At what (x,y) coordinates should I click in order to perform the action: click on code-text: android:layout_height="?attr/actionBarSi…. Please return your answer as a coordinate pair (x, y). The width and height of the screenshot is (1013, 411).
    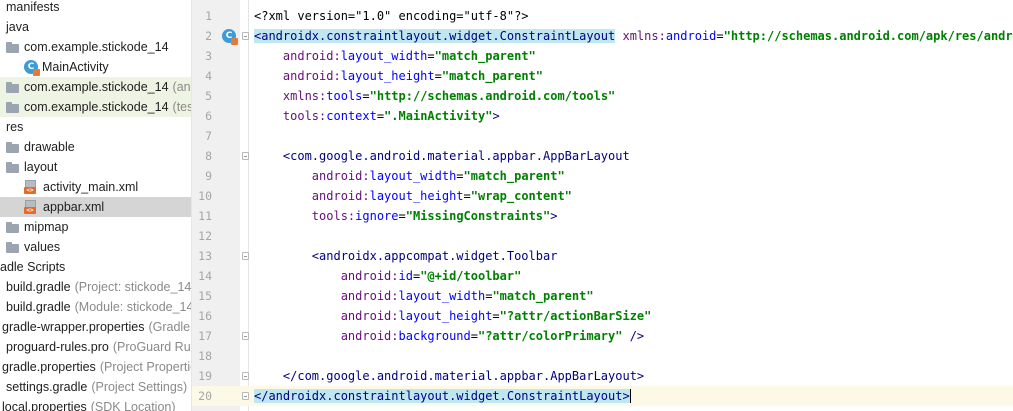
    Looking at the image, I should click on (453, 316).